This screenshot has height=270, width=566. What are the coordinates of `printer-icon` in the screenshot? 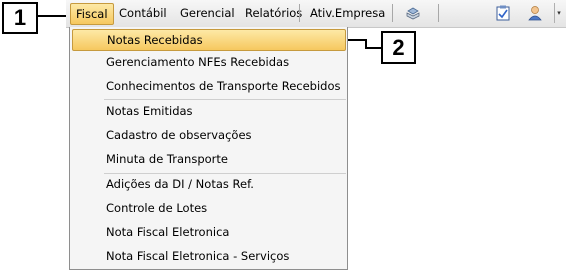 It's located at (413, 13).